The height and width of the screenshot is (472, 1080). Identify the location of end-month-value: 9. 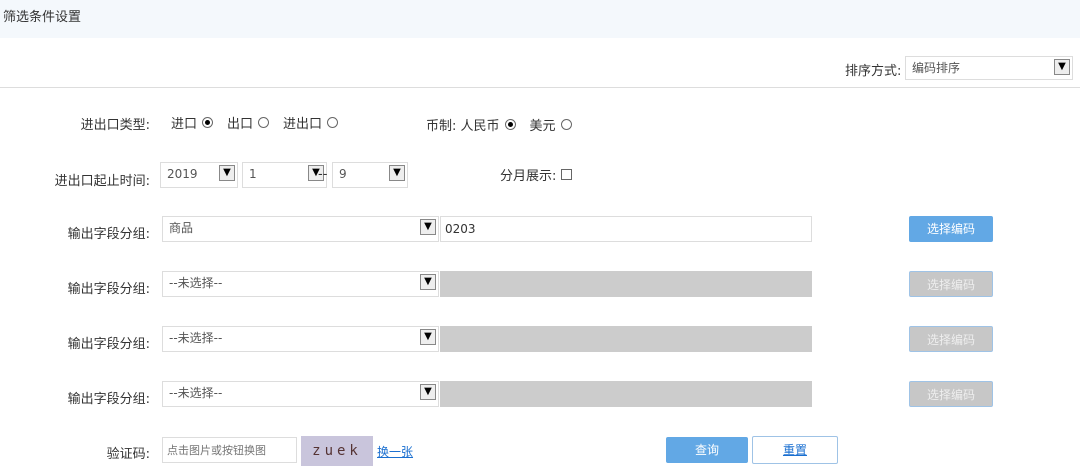
(343, 174).